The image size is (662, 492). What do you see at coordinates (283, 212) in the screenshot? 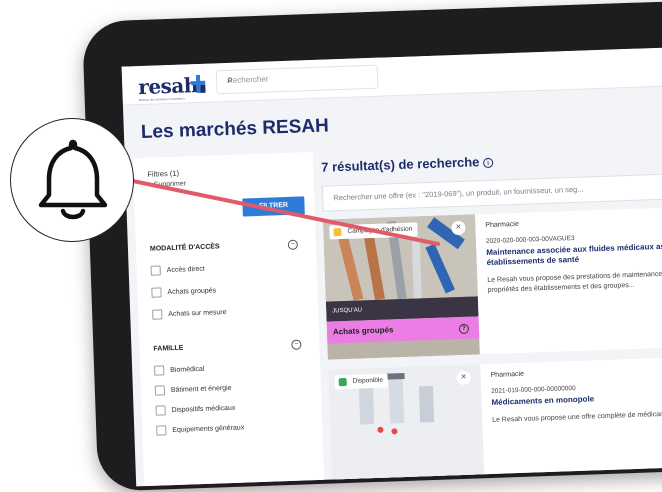
I see `callout-line` at bounding box center [283, 212].